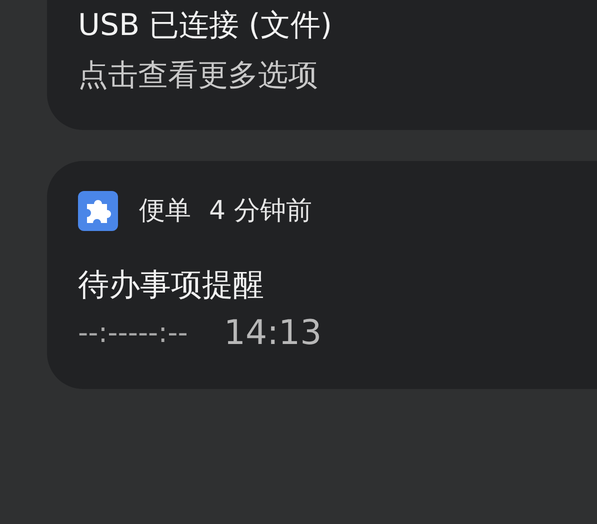 The width and height of the screenshot is (597, 524). I want to click on puzzle-icon, so click(98, 211).